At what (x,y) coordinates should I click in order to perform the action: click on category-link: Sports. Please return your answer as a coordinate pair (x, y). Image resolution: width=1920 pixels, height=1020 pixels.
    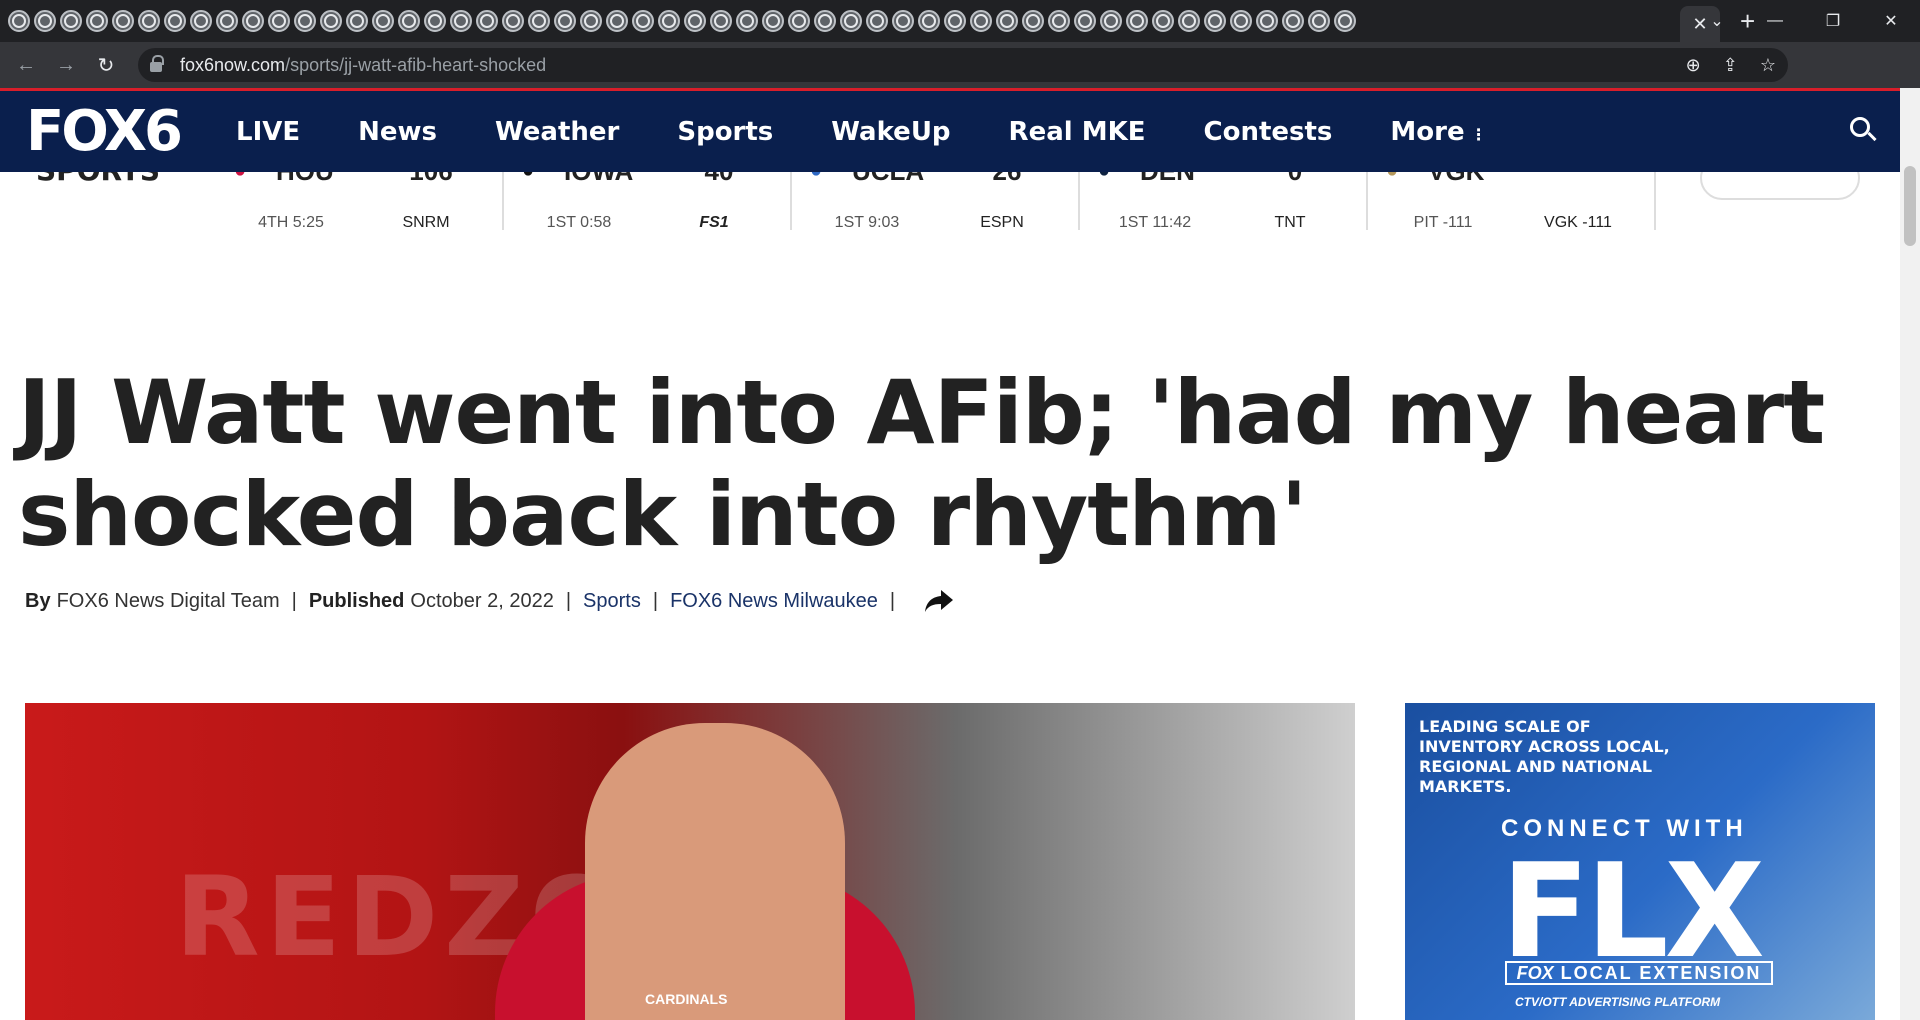
    Looking at the image, I should click on (612, 601).